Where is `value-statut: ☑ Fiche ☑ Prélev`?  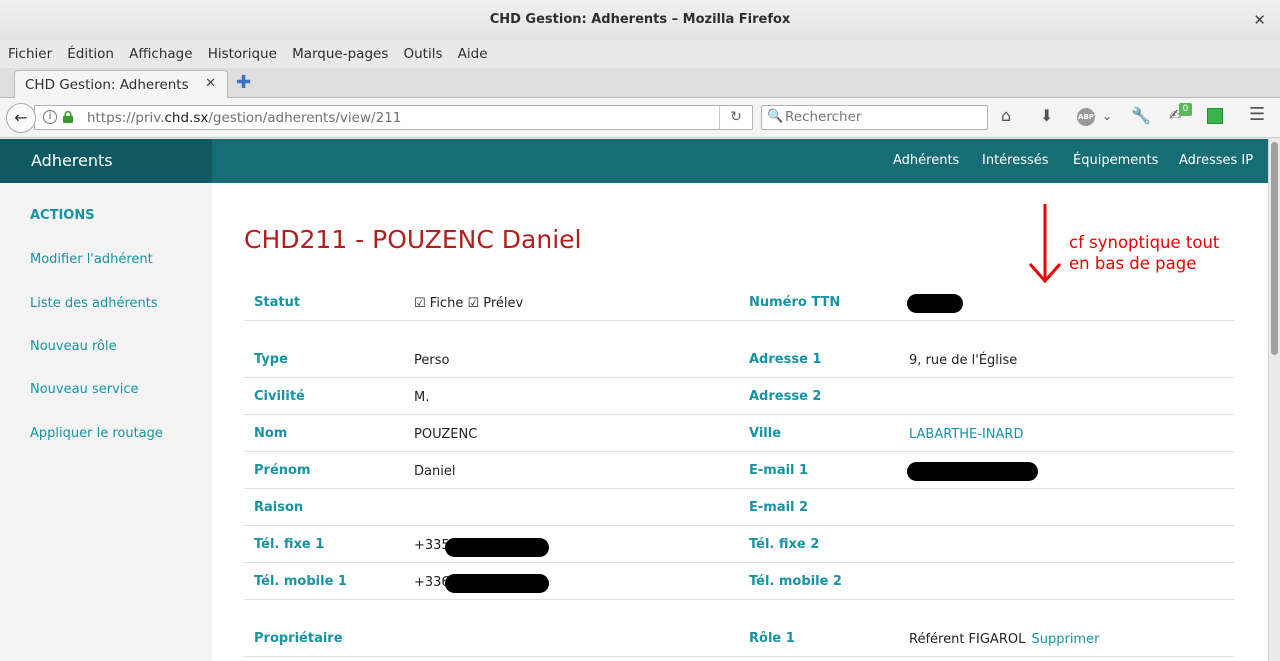 value-statut: ☑ Fiche ☑ Prélev is located at coordinates (469, 303).